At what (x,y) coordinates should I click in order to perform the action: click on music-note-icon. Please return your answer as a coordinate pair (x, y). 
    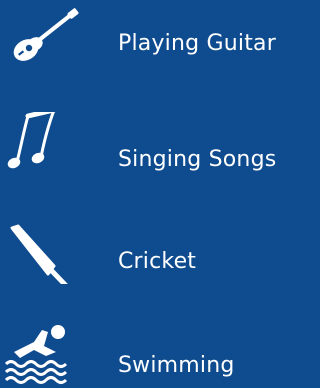
    Looking at the image, I should click on (44, 142).